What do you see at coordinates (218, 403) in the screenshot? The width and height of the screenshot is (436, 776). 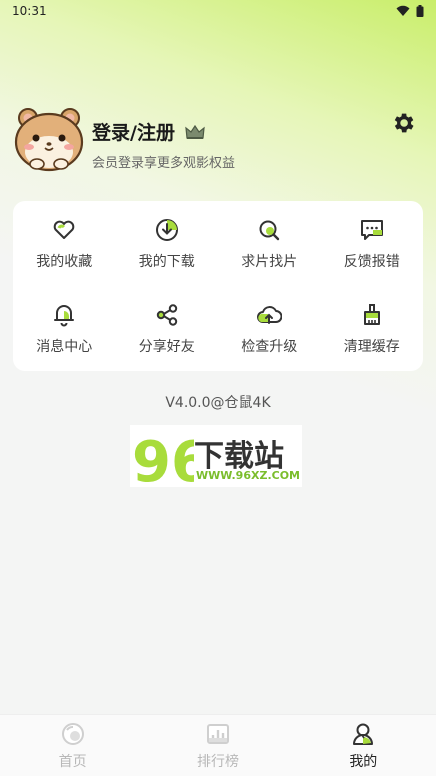 I see `app-version-text: V4.0.0@仓鼠4K` at bounding box center [218, 403].